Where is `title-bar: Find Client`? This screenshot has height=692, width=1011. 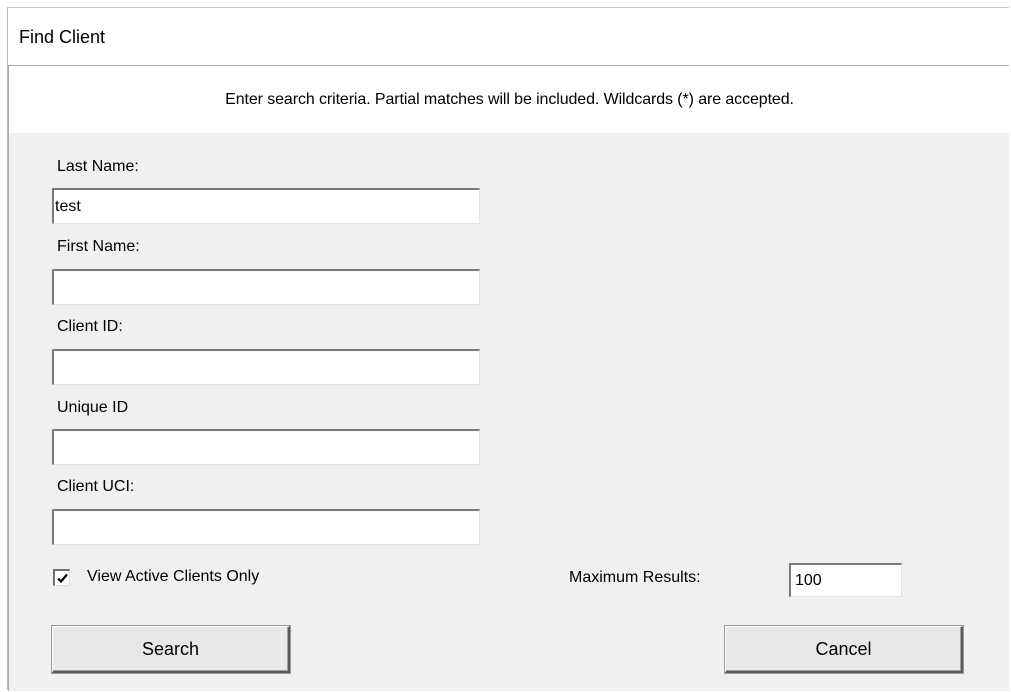
title-bar: Find Client is located at coordinates (508, 36).